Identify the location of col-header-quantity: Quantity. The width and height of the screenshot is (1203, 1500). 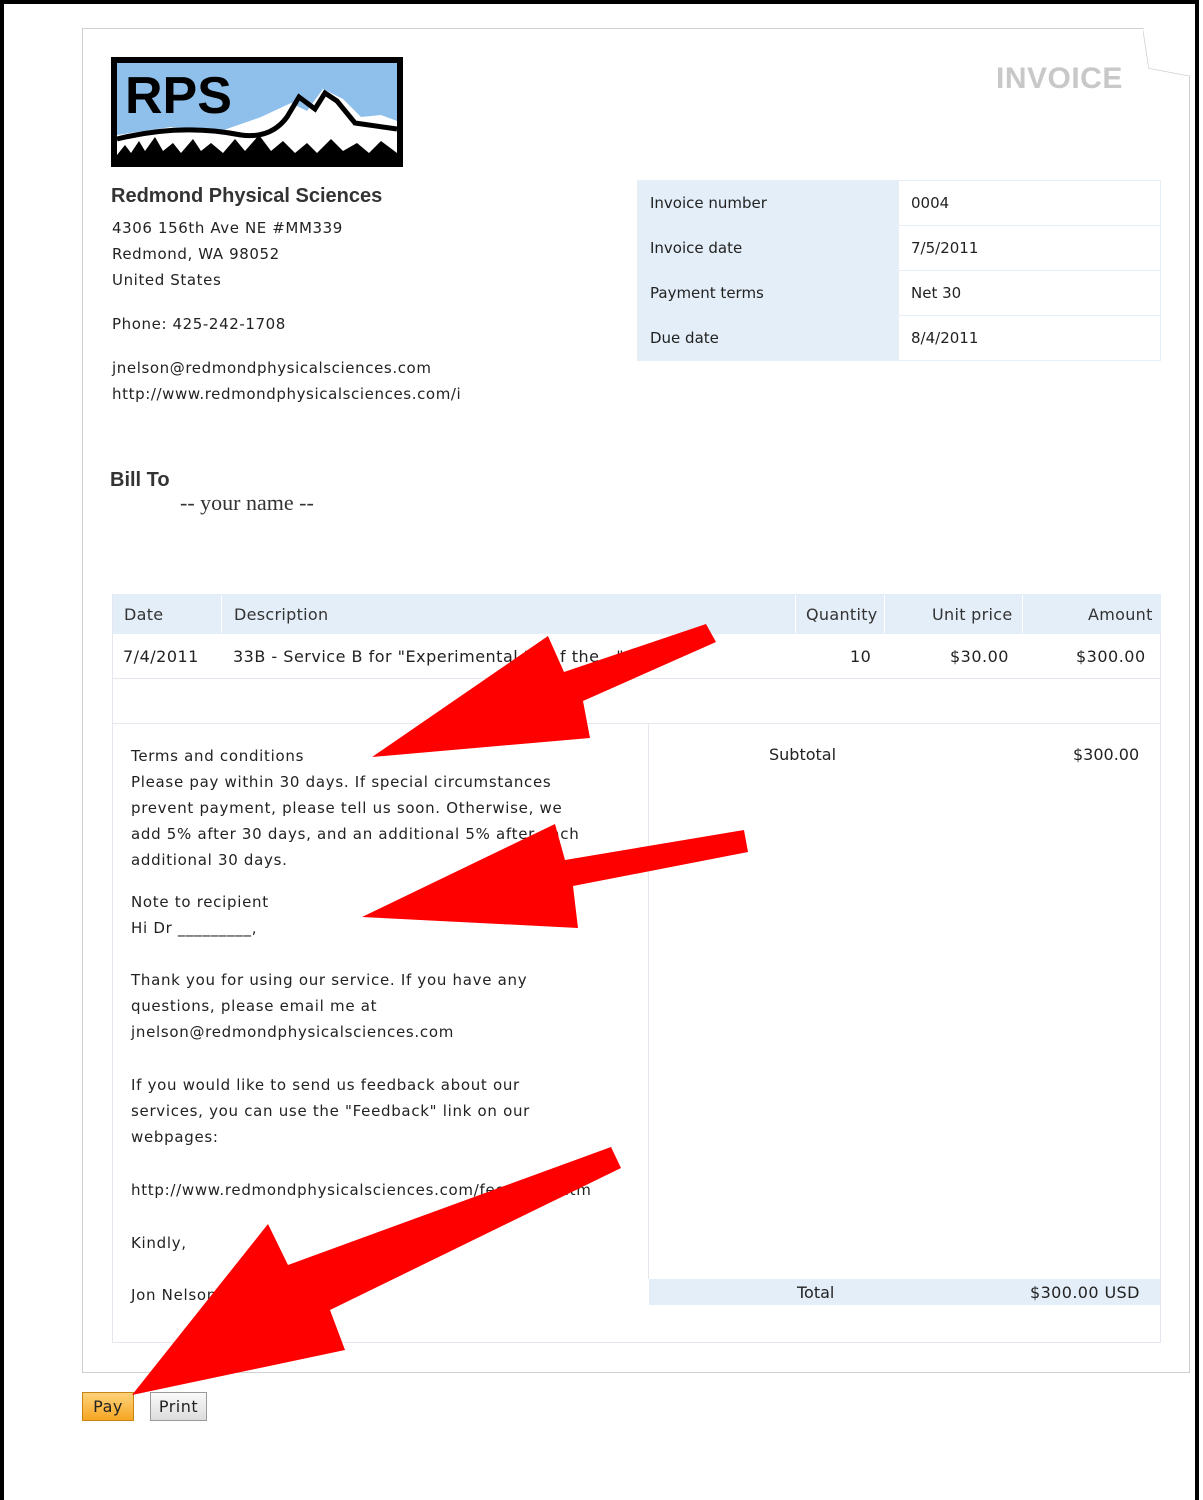
(842, 614).